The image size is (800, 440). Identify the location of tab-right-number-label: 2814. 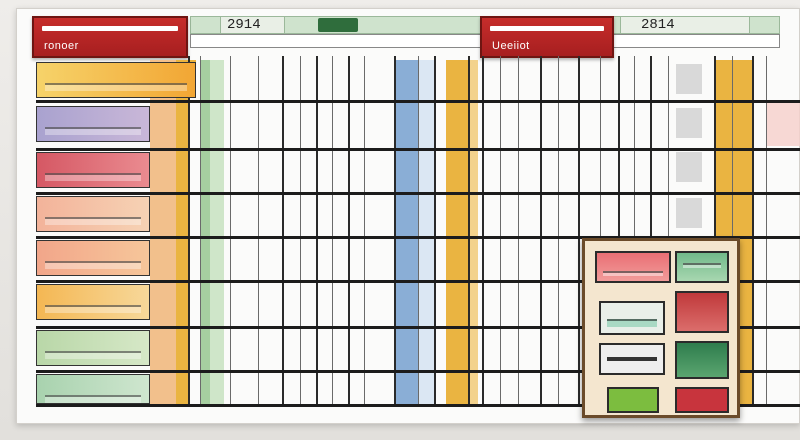
(658, 25).